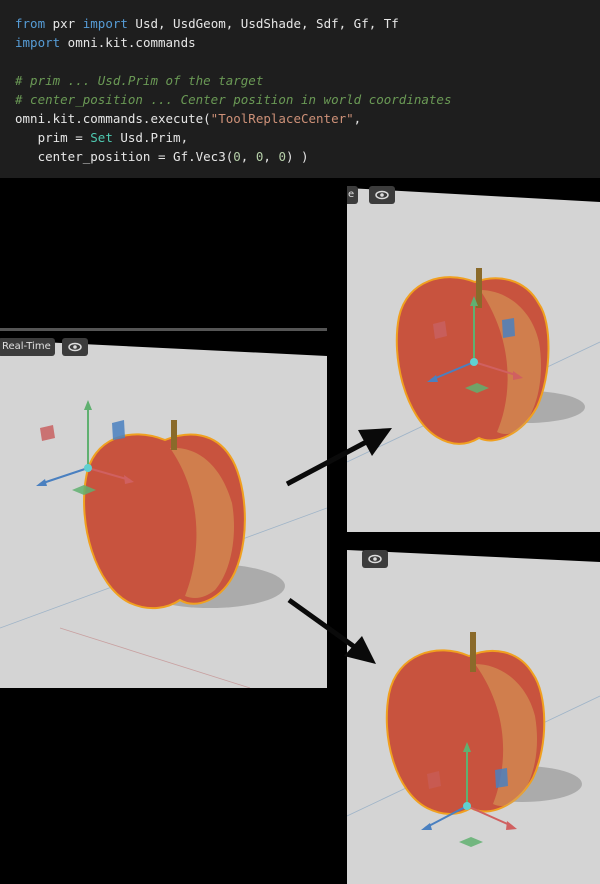  I want to click on code-line: prim = Set Usd.Prim,, so click(102, 137).